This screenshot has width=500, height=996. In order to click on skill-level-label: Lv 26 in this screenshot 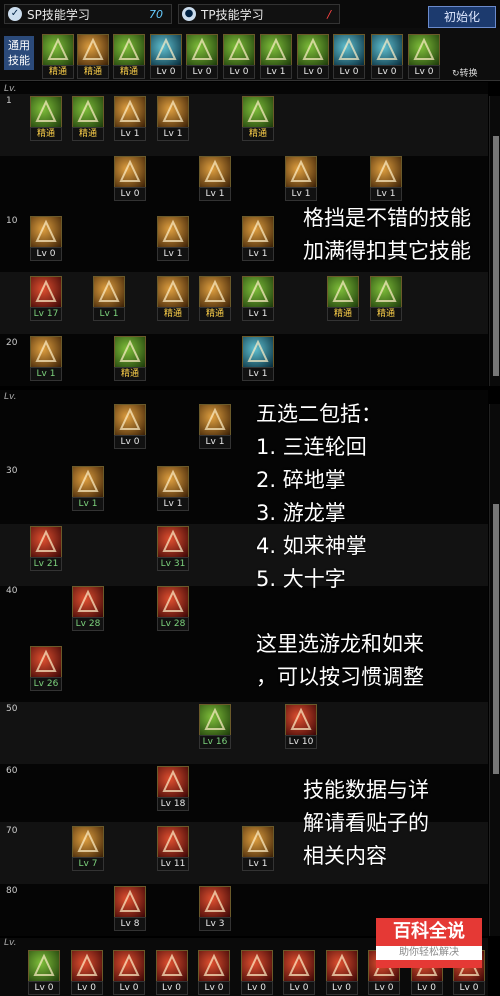, I will do `click(46, 684)`.